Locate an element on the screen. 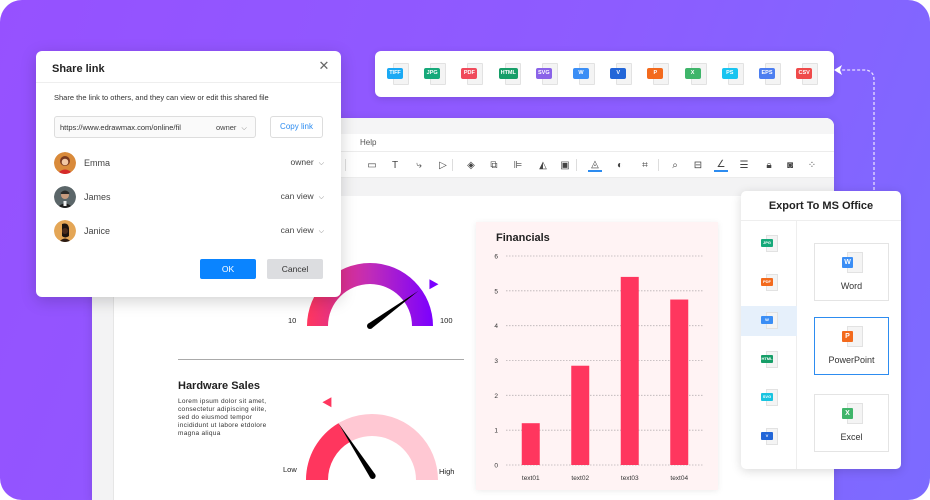 This screenshot has height=500, width=930. hardware-sales-title: Hardware Sales is located at coordinates (219, 386).